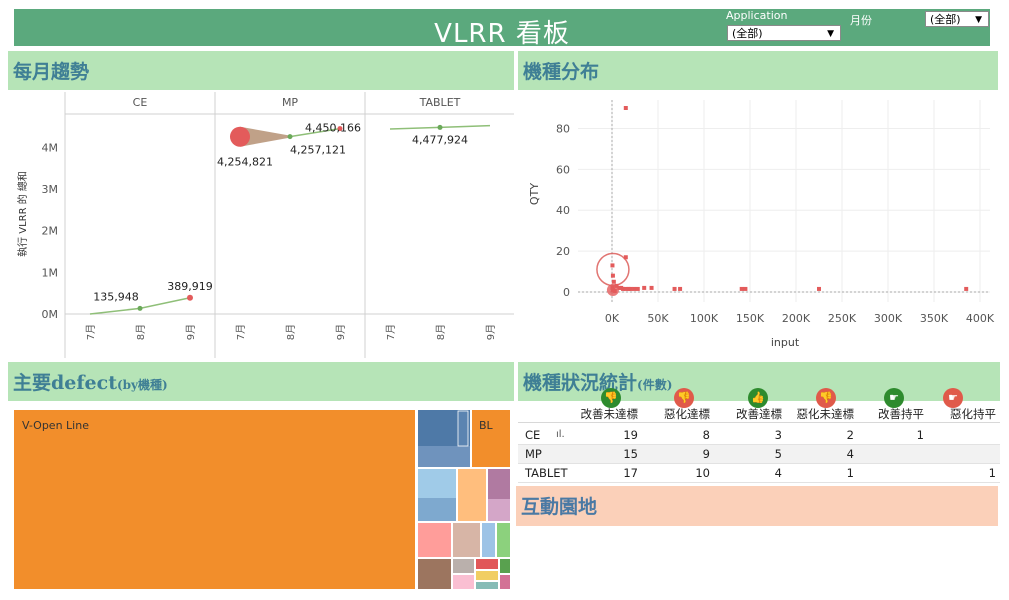  What do you see at coordinates (630, 435) in the screenshot?
I see `status-value: 19` at bounding box center [630, 435].